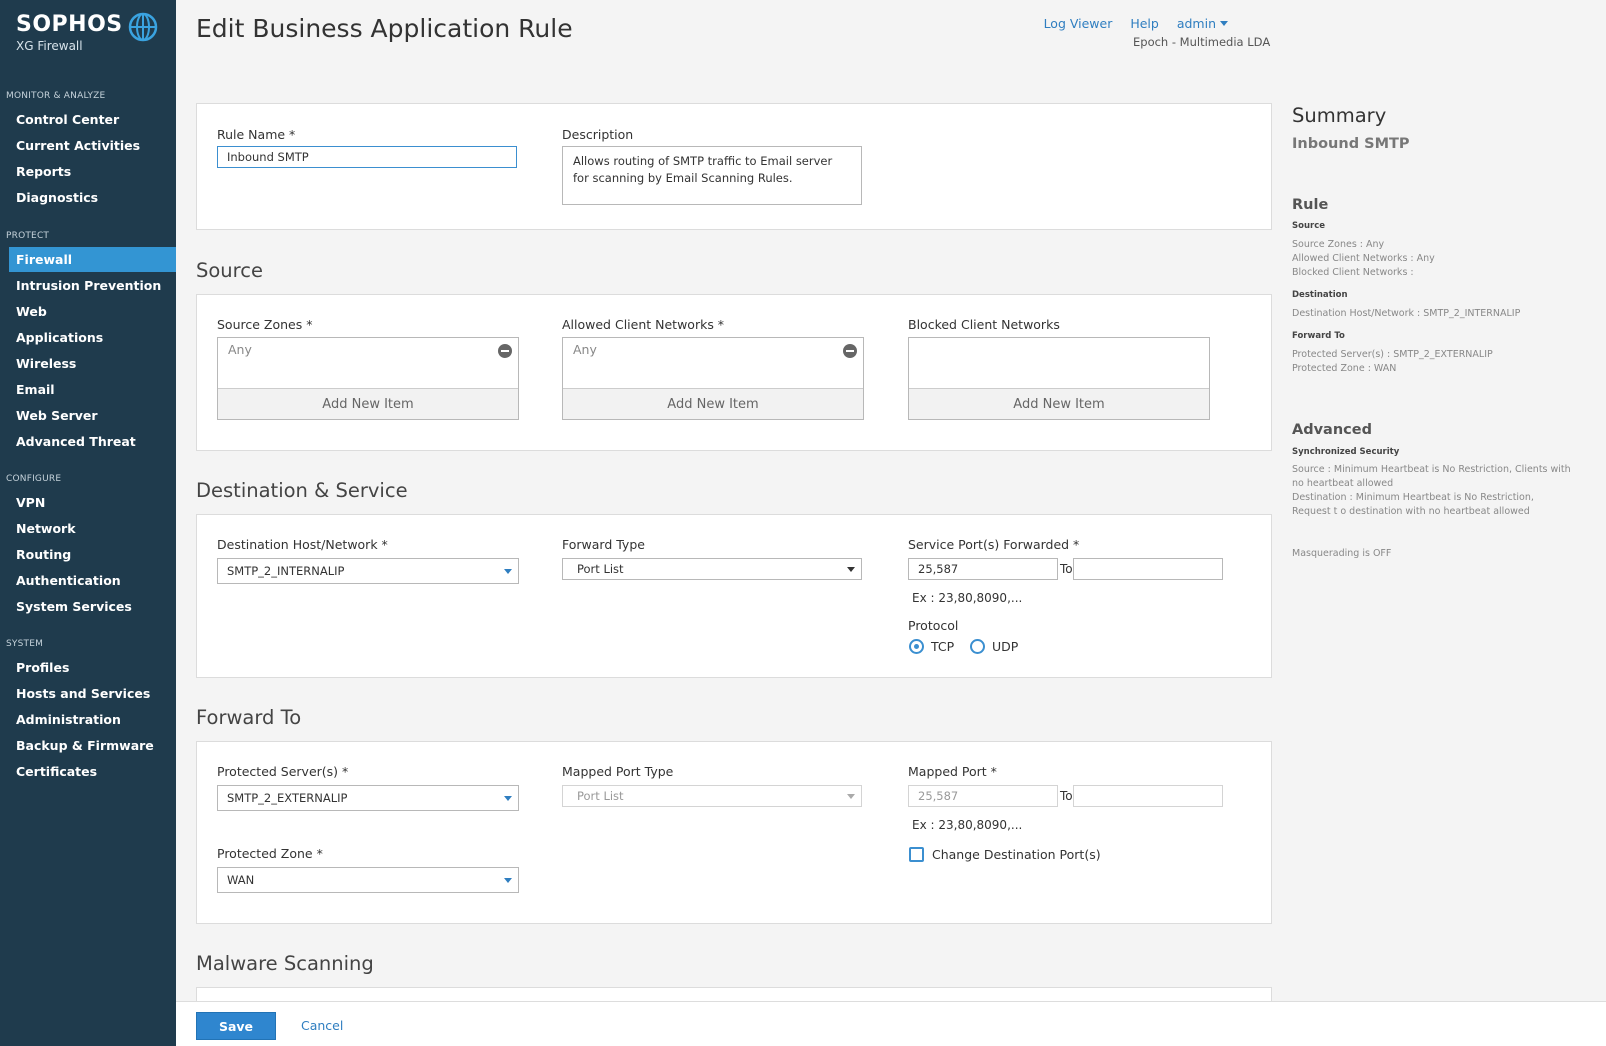 The image size is (1606, 1046). I want to click on sidebar-item-web-server: Web Server, so click(92, 415).